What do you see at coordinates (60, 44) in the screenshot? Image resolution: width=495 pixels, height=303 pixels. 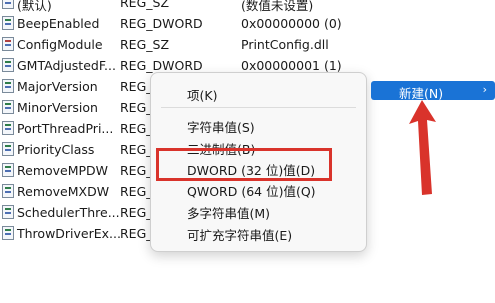 I see `value-name: ConfigModule` at bounding box center [60, 44].